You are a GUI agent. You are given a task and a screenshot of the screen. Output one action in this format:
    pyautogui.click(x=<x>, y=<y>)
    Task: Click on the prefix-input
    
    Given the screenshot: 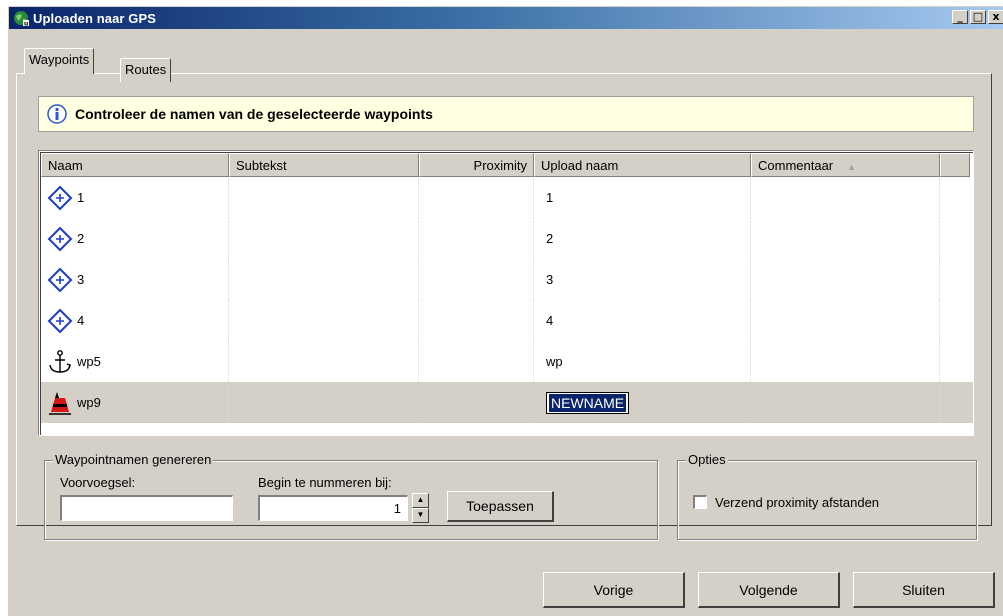 What is the action you would take?
    pyautogui.click(x=146, y=508)
    